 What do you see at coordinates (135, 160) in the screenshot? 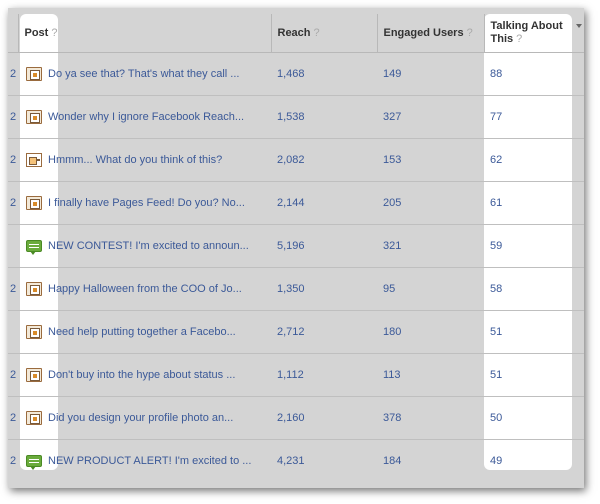
I see `post-link: Hmmm... What do you think of this?` at bounding box center [135, 160].